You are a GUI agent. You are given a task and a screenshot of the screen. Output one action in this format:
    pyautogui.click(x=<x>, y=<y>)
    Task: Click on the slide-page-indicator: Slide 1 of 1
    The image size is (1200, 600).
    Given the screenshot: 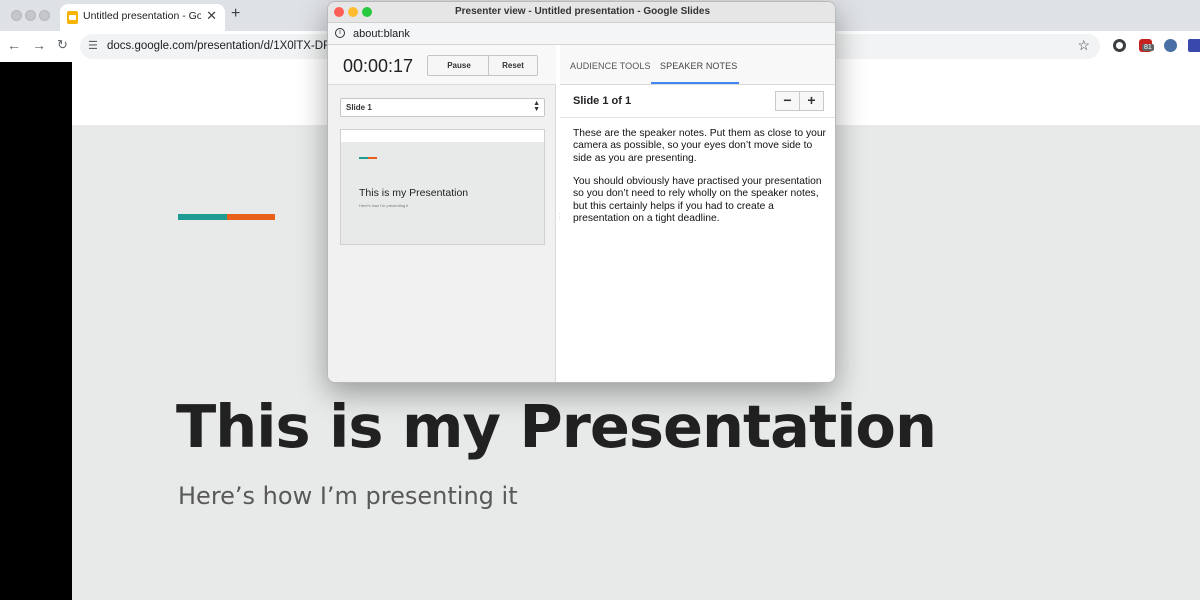 What is the action you would take?
    pyautogui.click(x=602, y=101)
    